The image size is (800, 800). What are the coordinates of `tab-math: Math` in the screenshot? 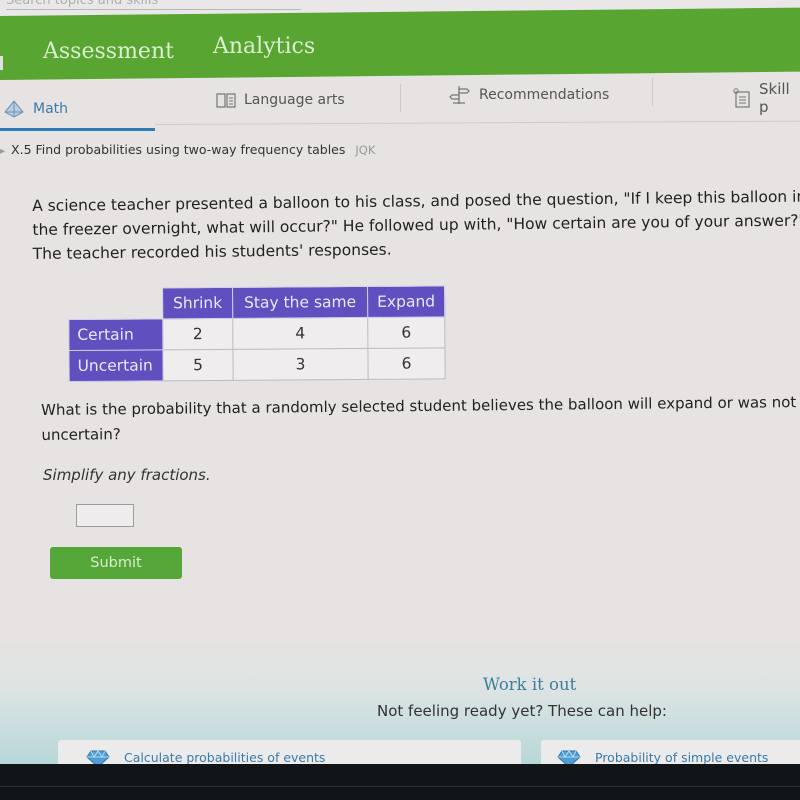 It's located at (35, 109).